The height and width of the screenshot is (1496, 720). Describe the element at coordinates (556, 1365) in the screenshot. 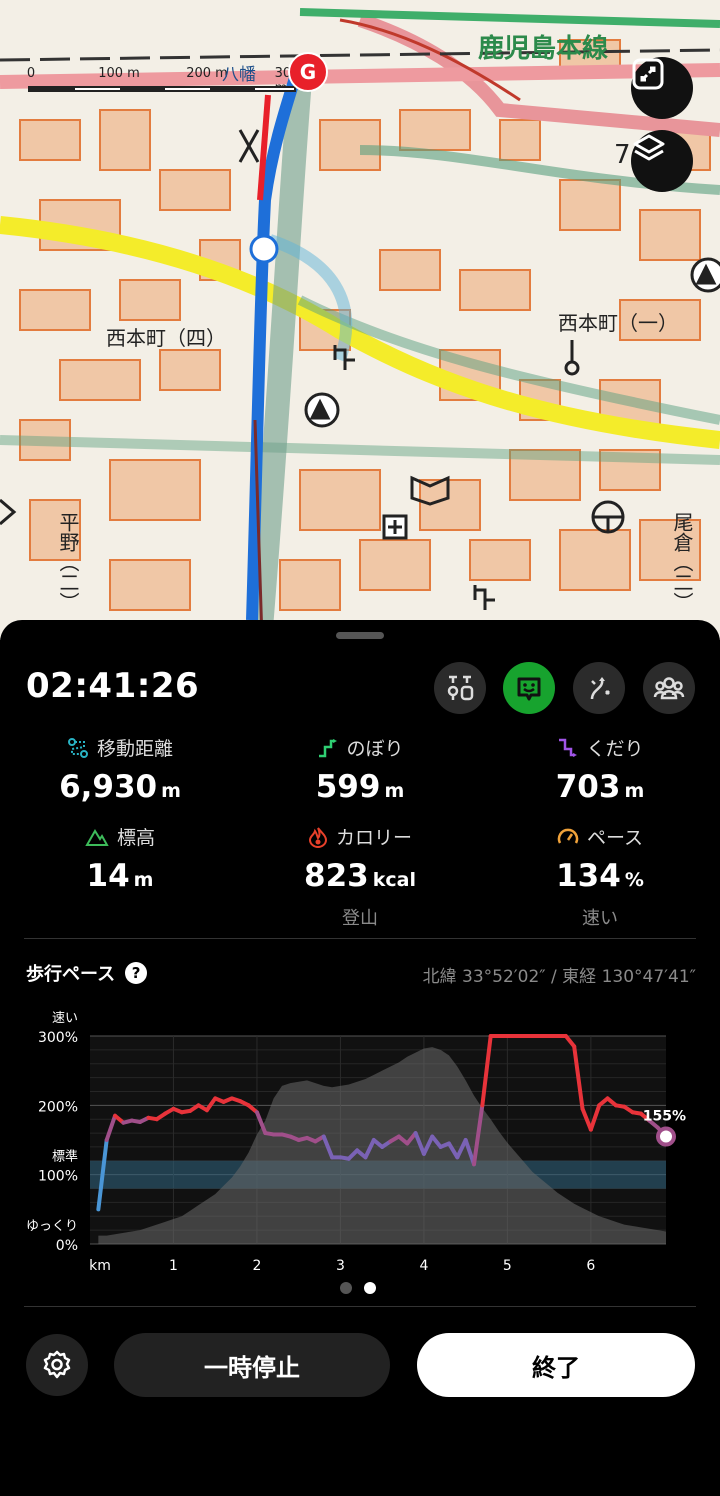

I see `end-button: 終了` at that location.